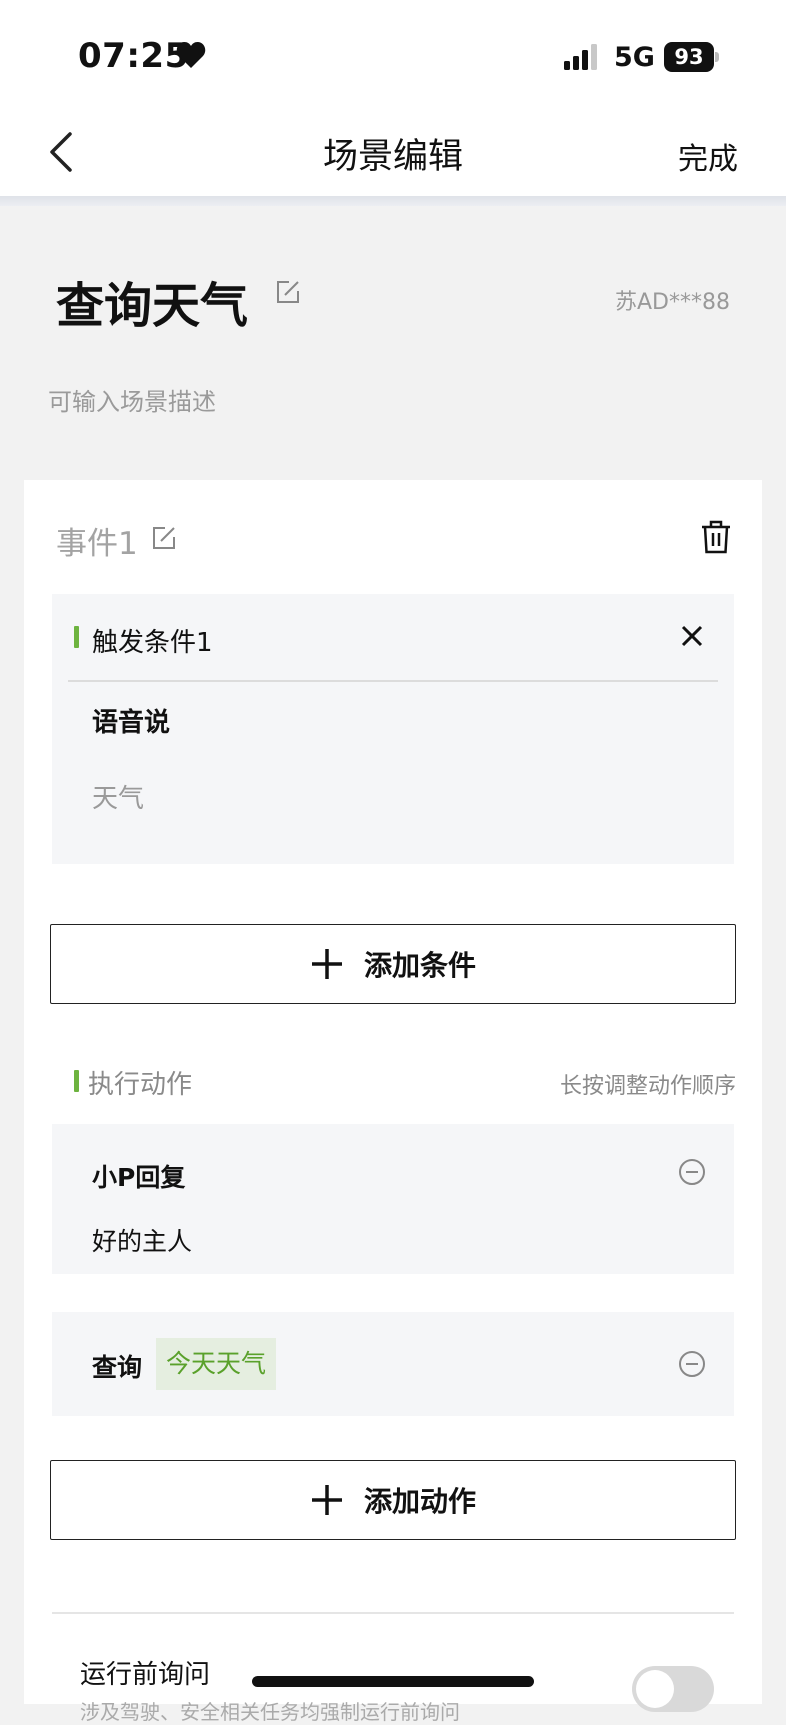 Image resolution: width=786 pixels, height=1725 pixels. I want to click on action-title: 查询, so click(117, 1367).